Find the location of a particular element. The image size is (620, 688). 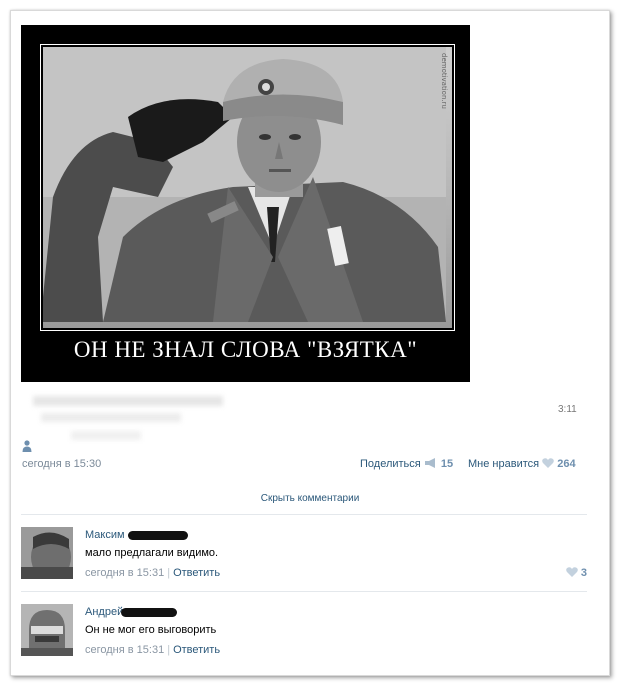

megaphone-icon is located at coordinates (429, 463).